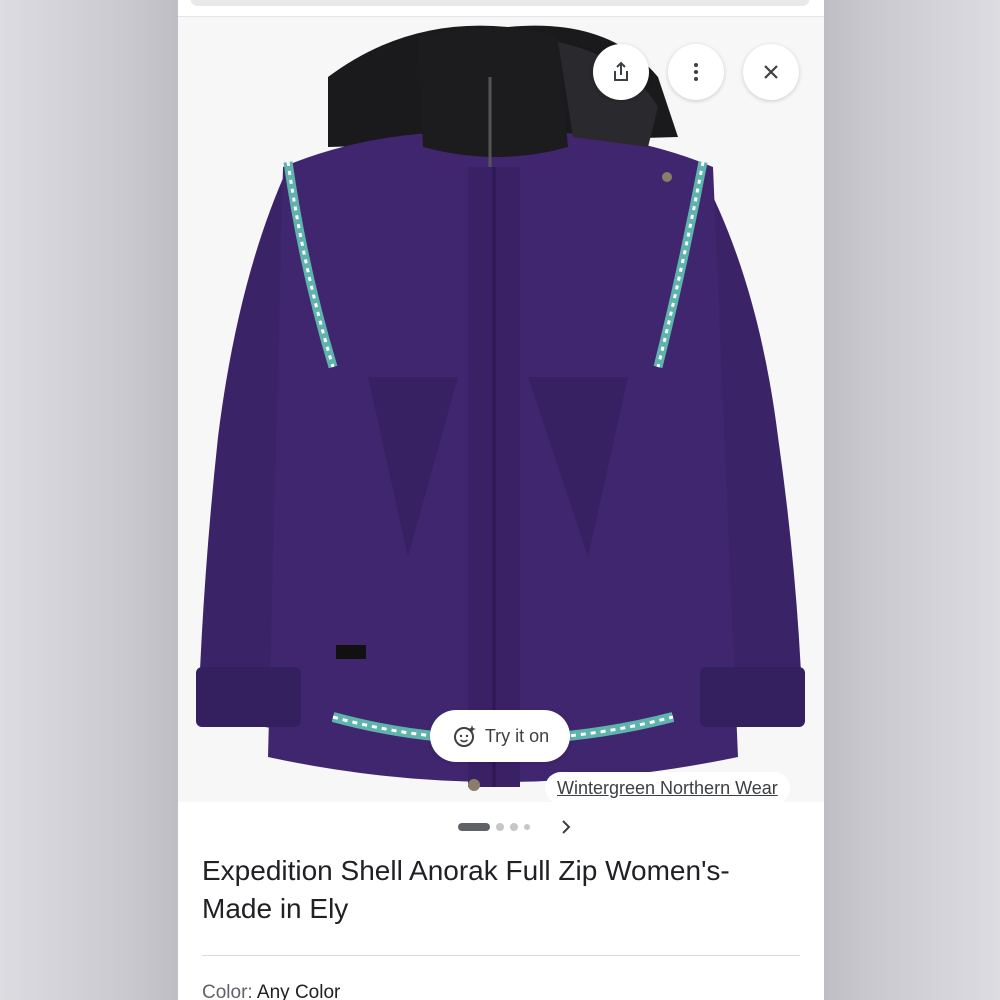  Describe the element at coordinates (501, 955) in the screenshot. I see `section-divider` at that location.